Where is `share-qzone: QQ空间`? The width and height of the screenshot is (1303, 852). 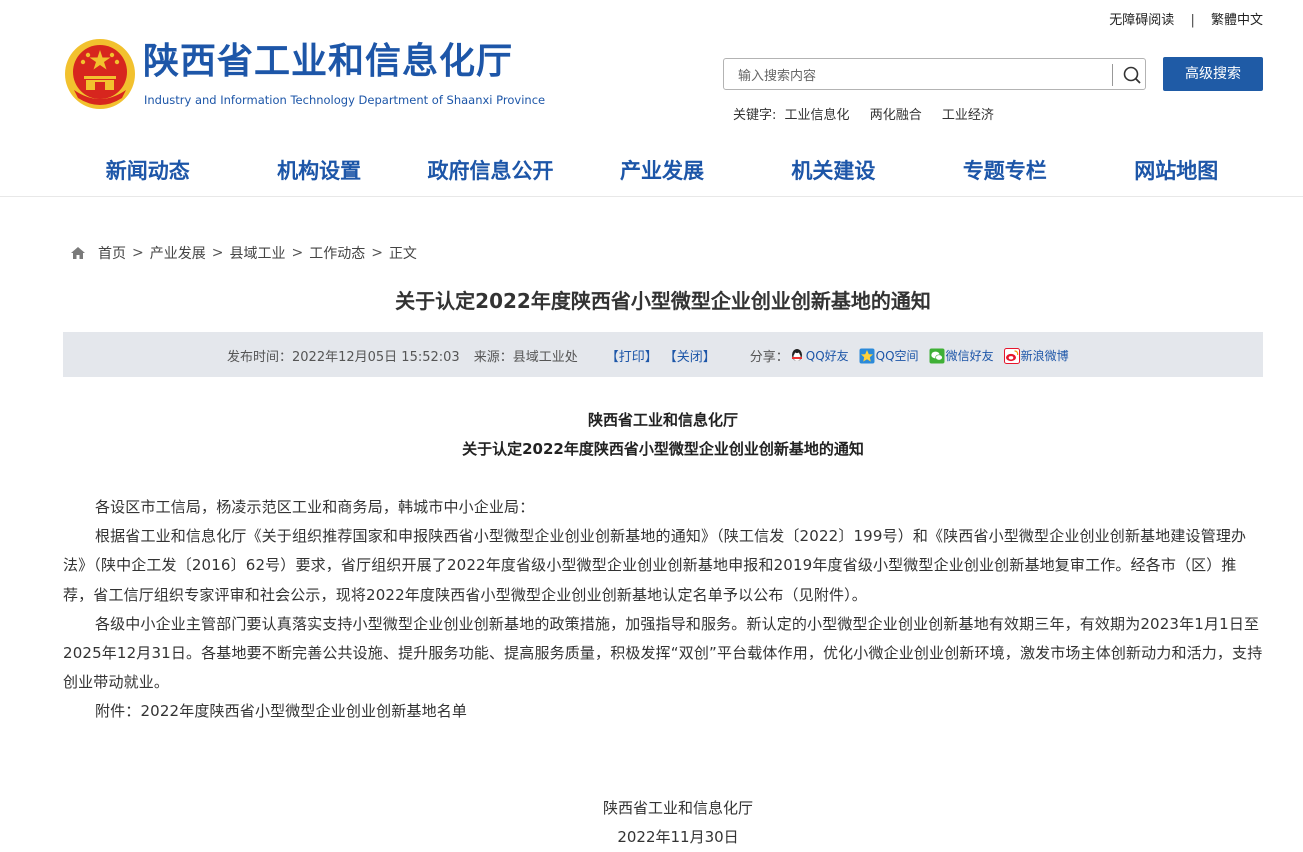 share-qzone: QQ空间 is located at coordinates (889, 355).